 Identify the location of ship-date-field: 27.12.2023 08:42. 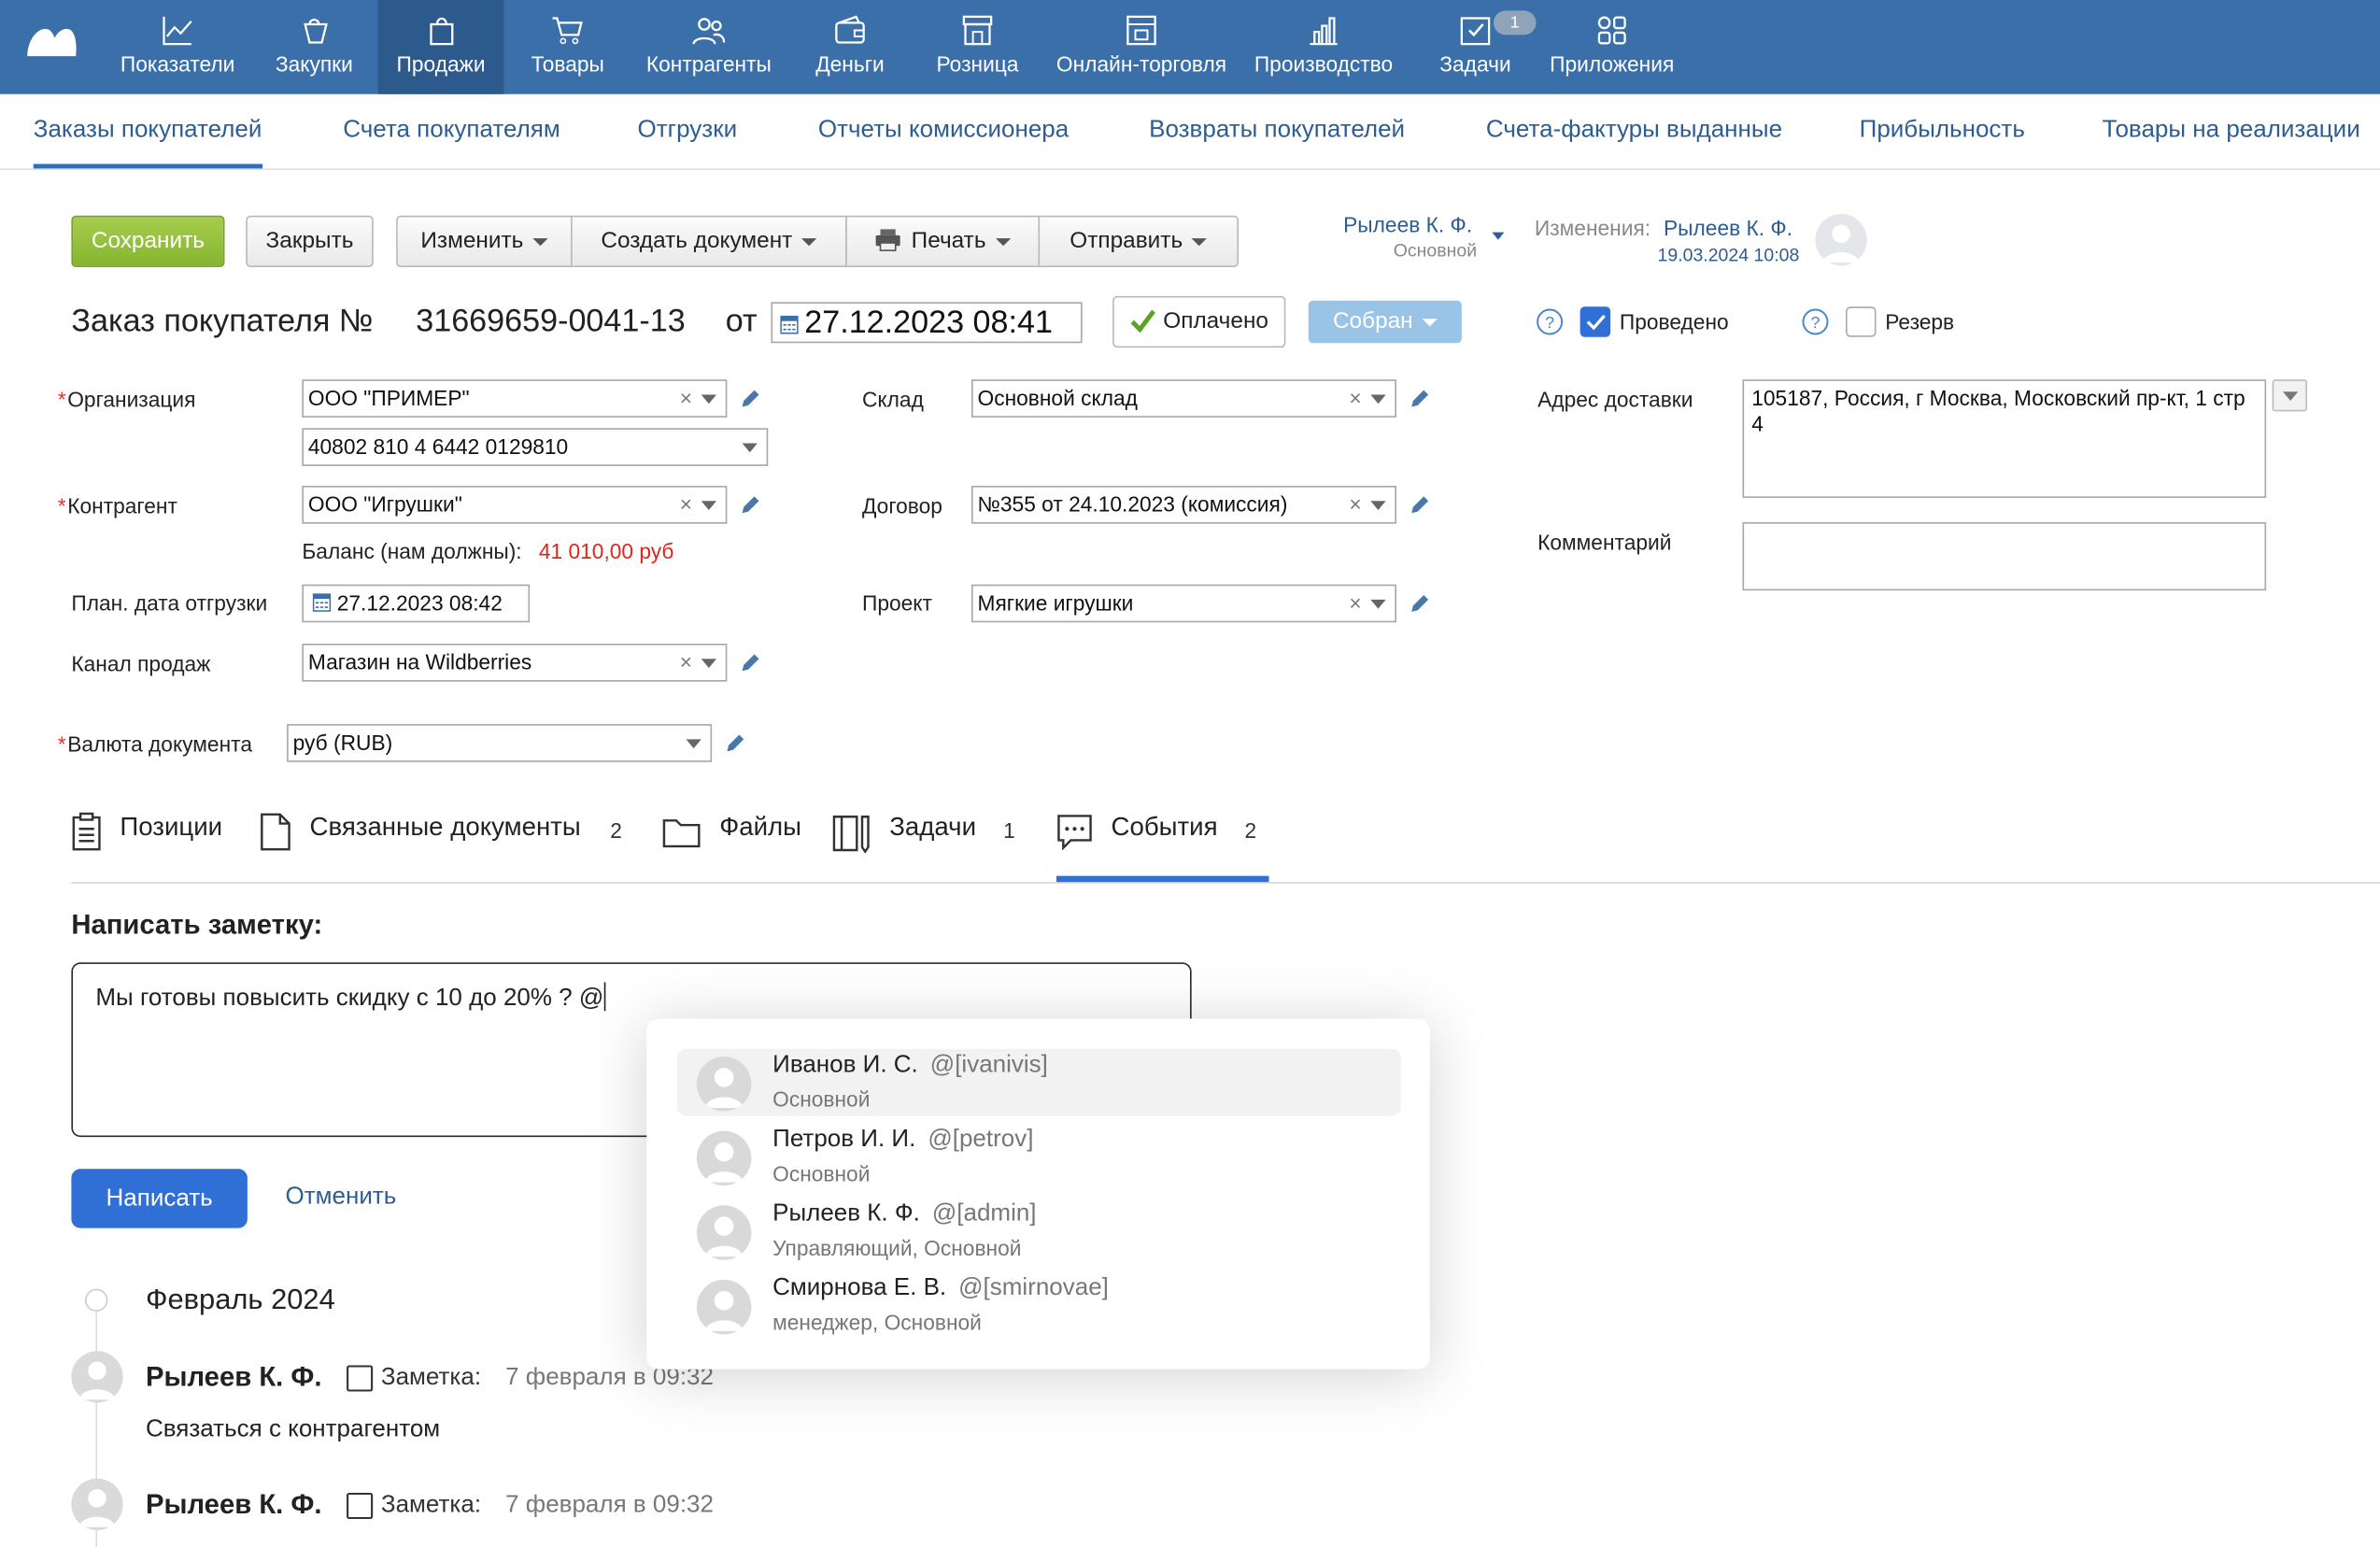
(416, 603).